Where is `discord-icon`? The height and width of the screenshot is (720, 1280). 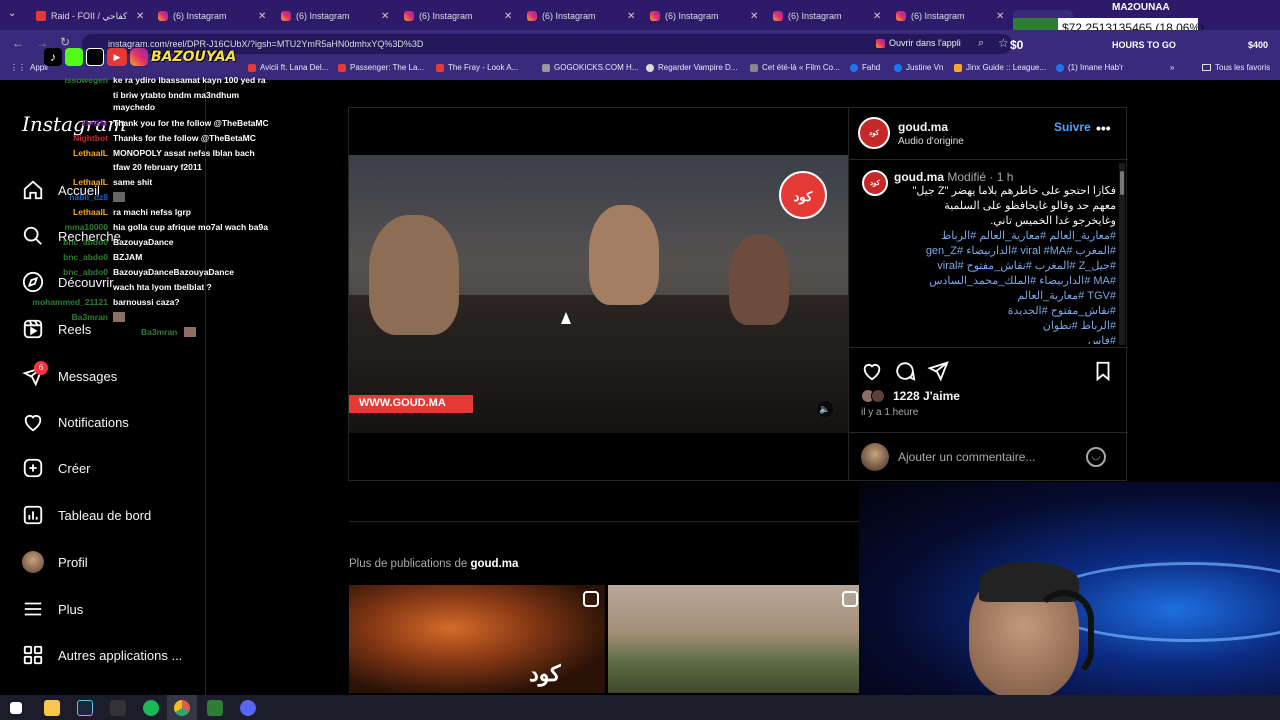 discord-icon is located at coordinates (248, 708).